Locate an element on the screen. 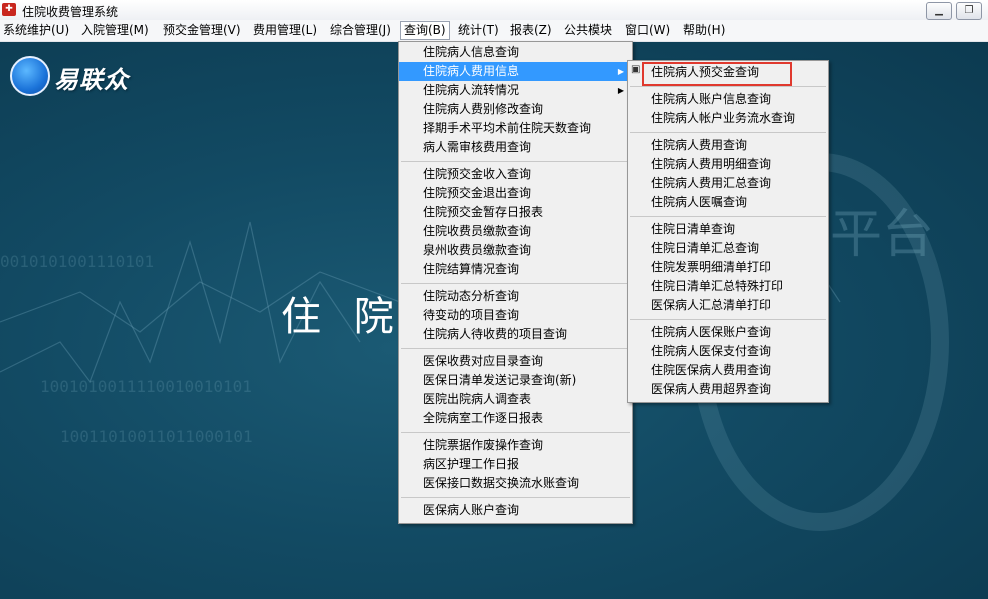 Image resolution: width=988 pixels, height=599 pixels. menu-item-deposit-income-query: 住院预交金收入查询 is located at coordinates (515, 174).